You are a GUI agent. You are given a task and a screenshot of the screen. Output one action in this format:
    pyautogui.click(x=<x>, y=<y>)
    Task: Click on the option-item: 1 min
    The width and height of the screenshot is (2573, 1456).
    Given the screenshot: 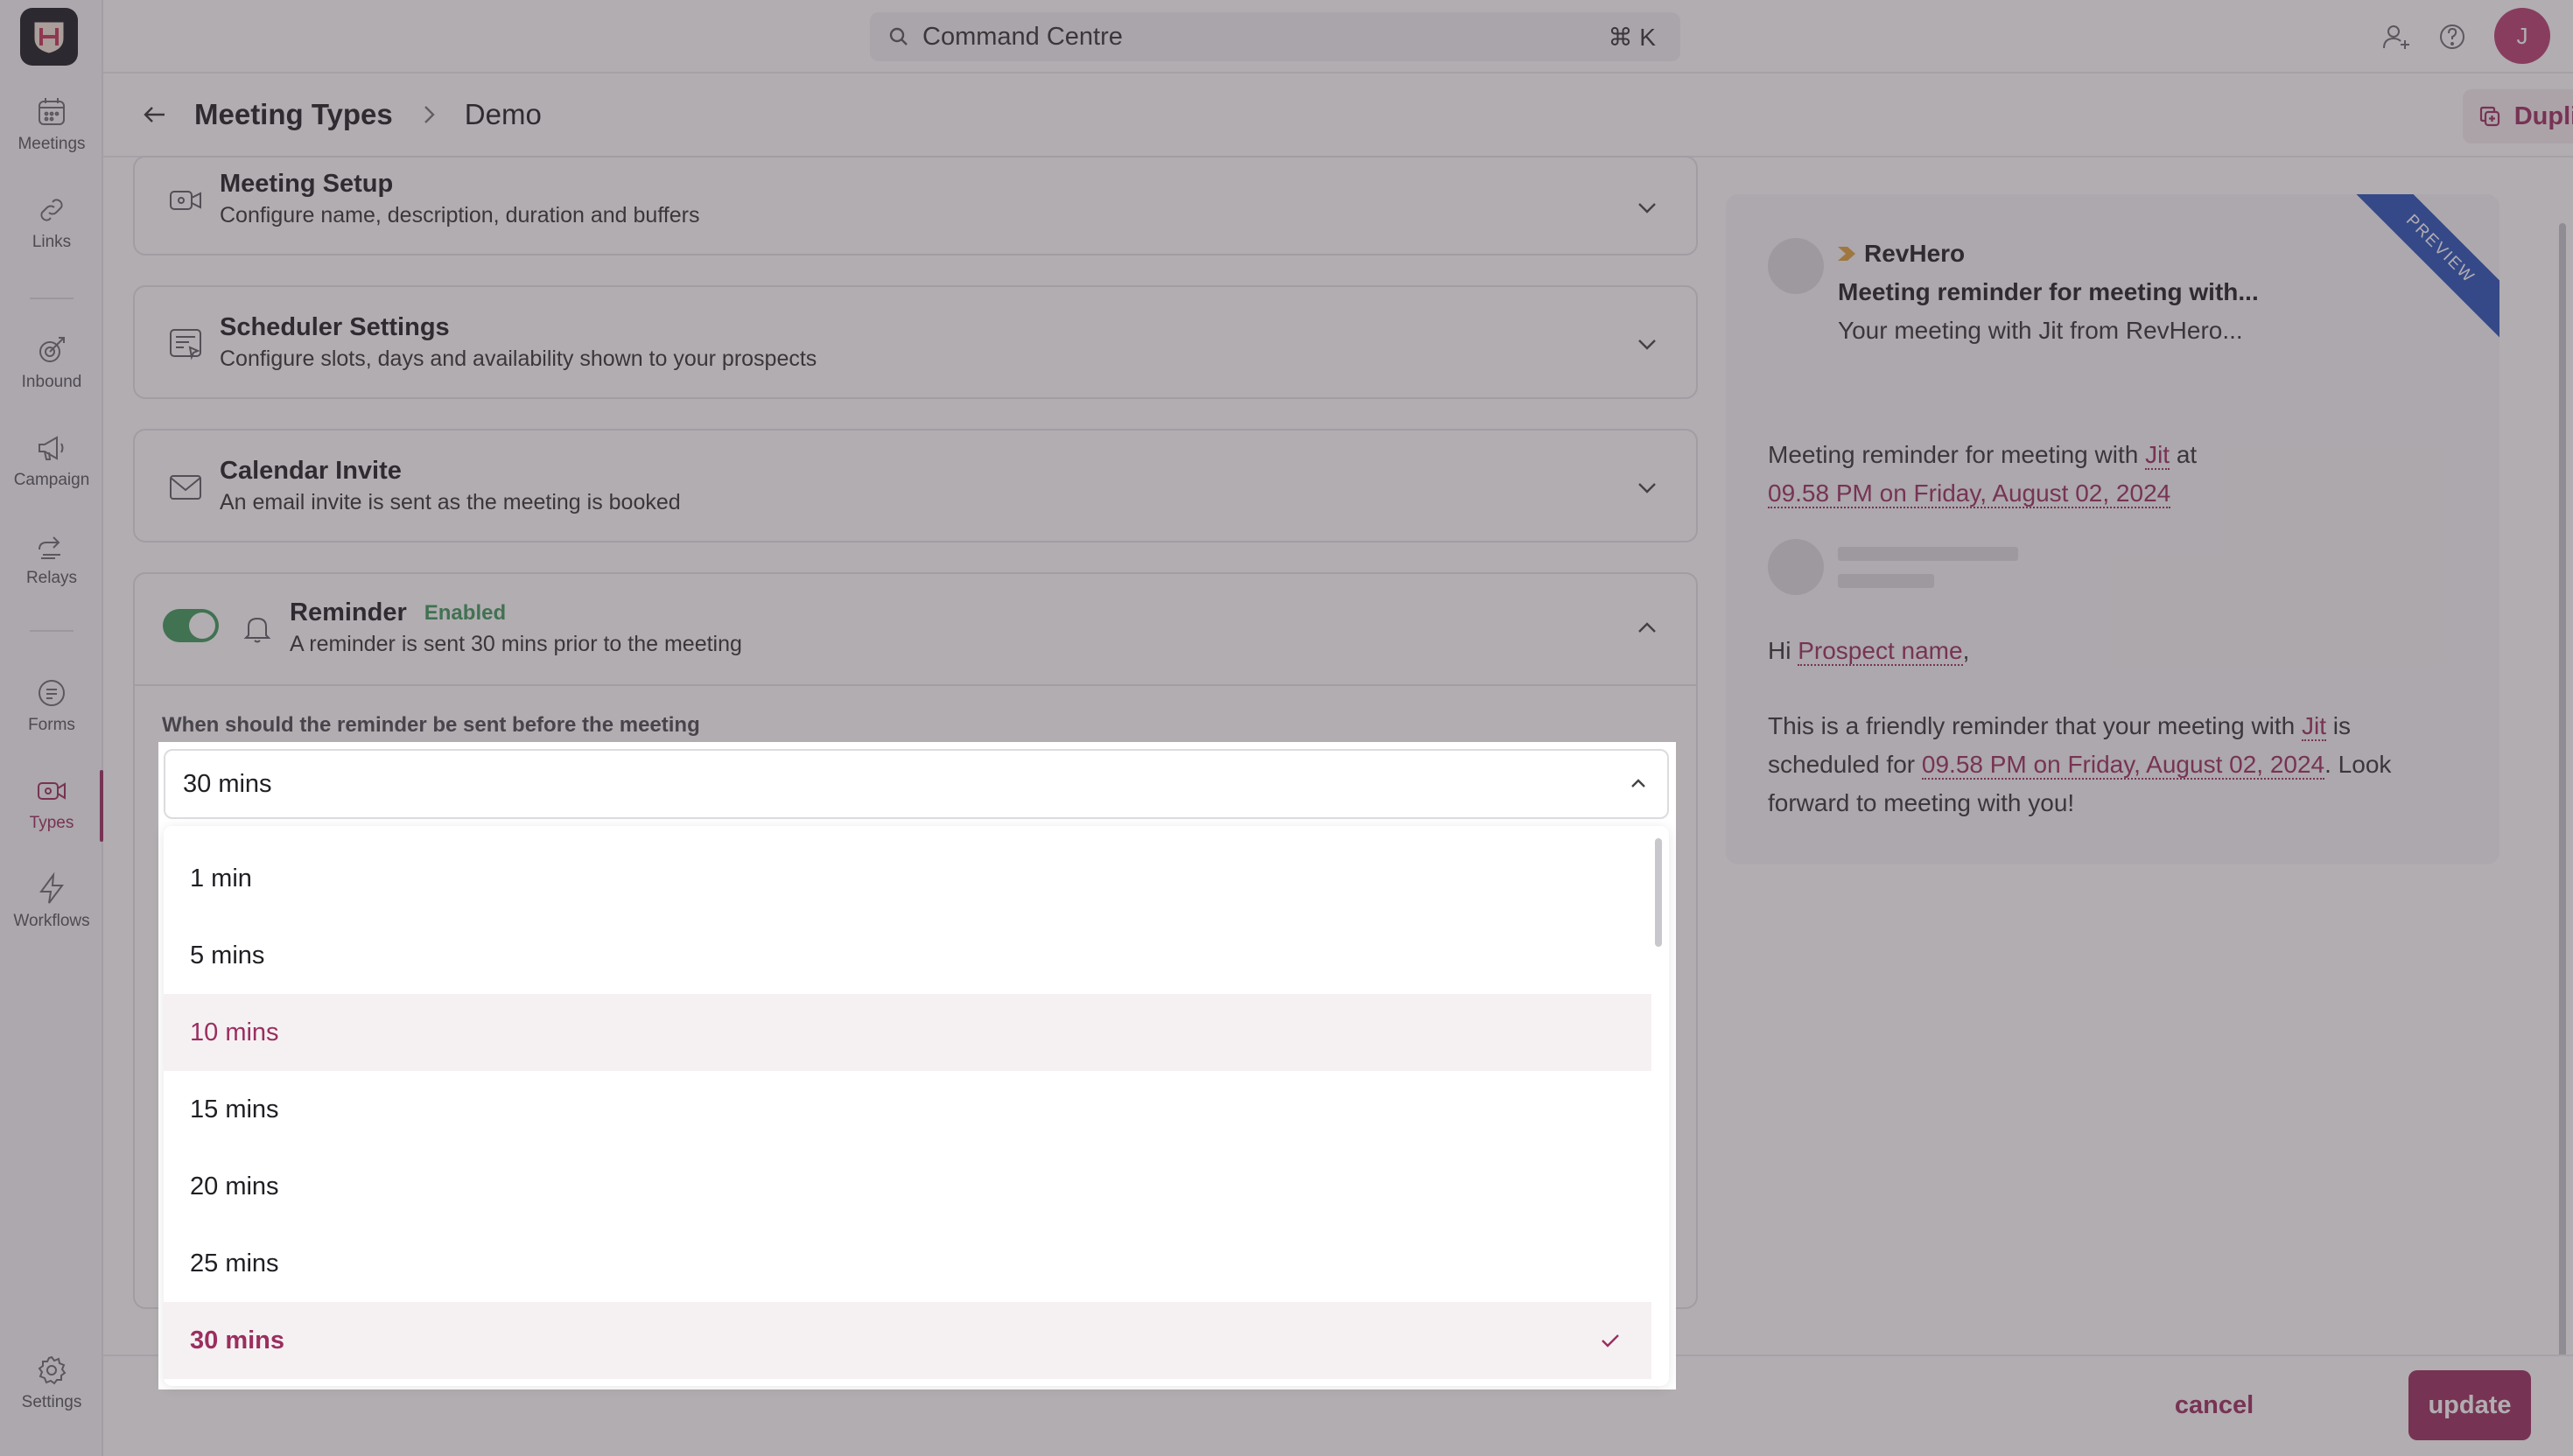 What is the action you would take?
    pyautogui.click(x=907, y=878)
    